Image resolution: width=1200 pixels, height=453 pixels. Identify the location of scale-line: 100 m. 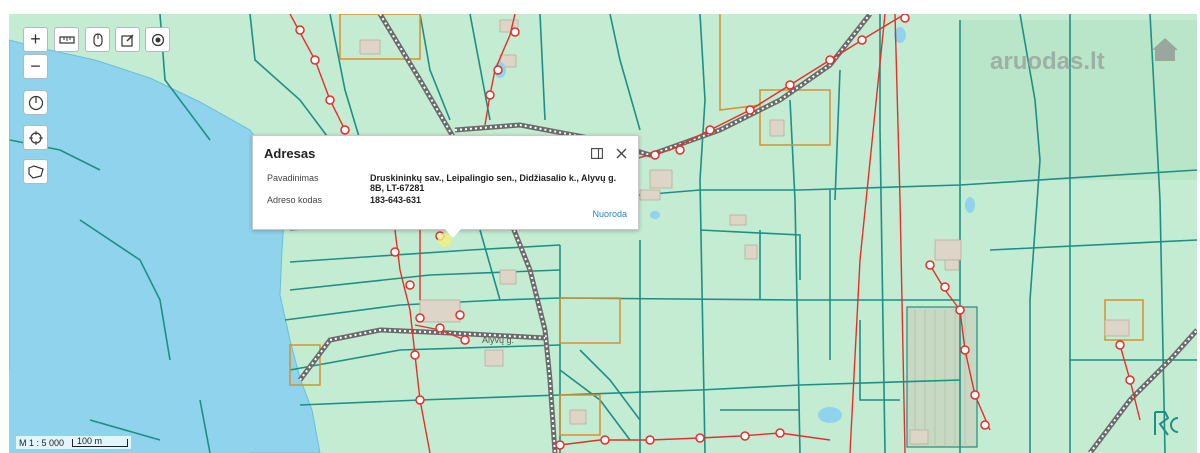
(100, 441).